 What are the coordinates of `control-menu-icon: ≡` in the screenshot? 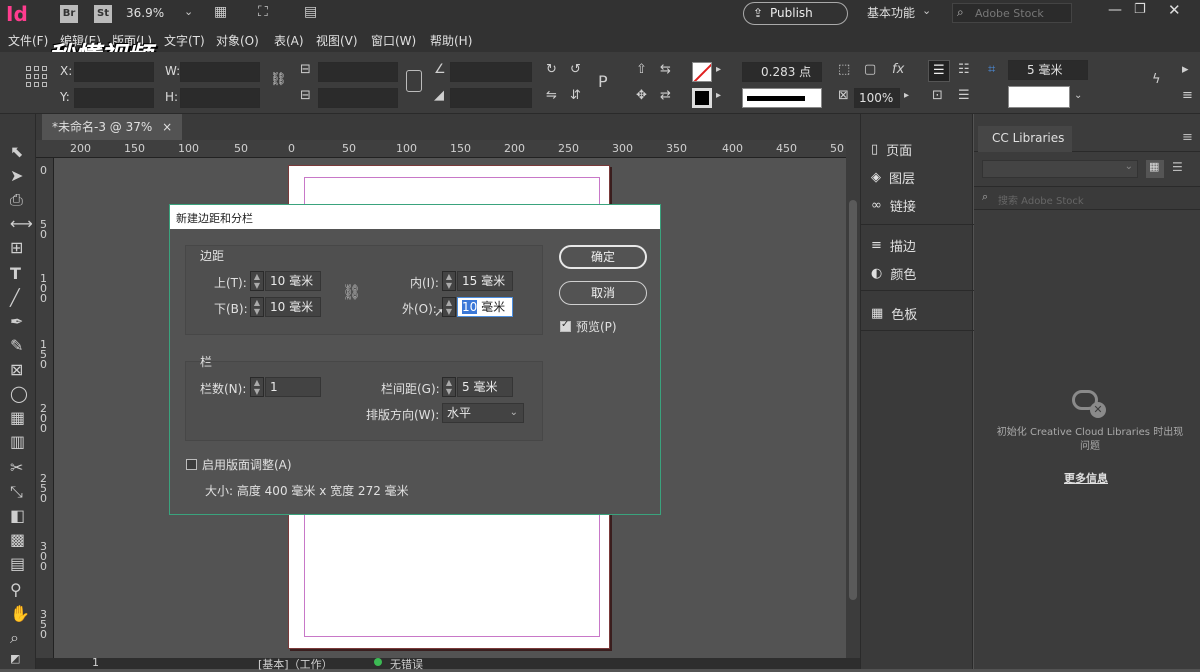 It's located at (1187, 95).